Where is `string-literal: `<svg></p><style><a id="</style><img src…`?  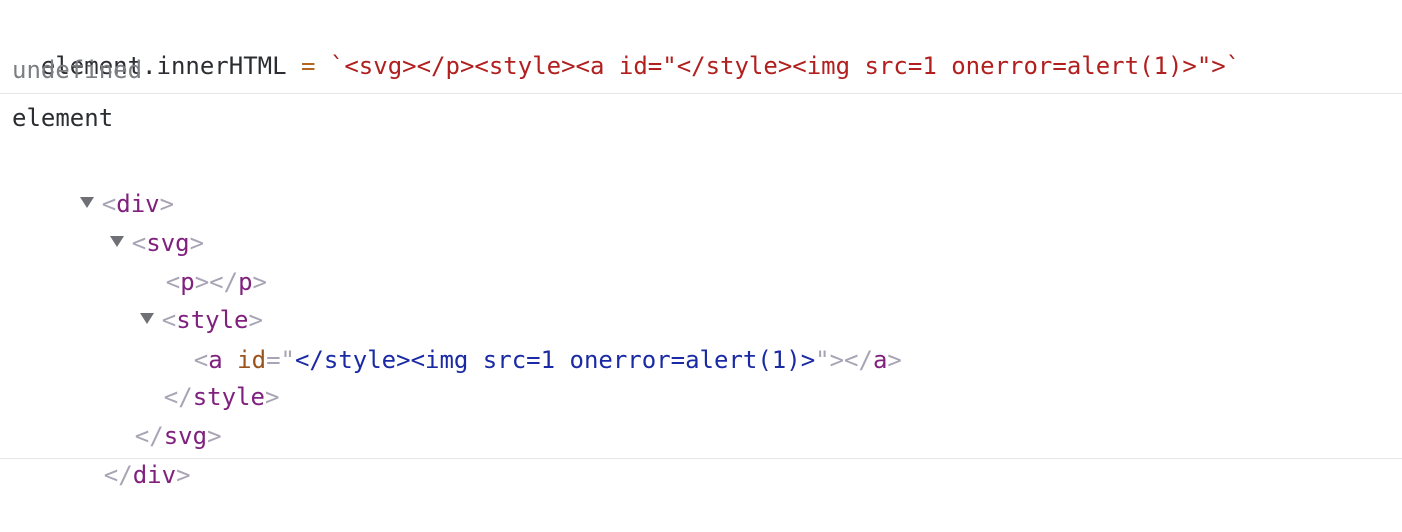 string-literal: `<svg></p><style><a id="</style><img src… is located at coordinates (785, 66).